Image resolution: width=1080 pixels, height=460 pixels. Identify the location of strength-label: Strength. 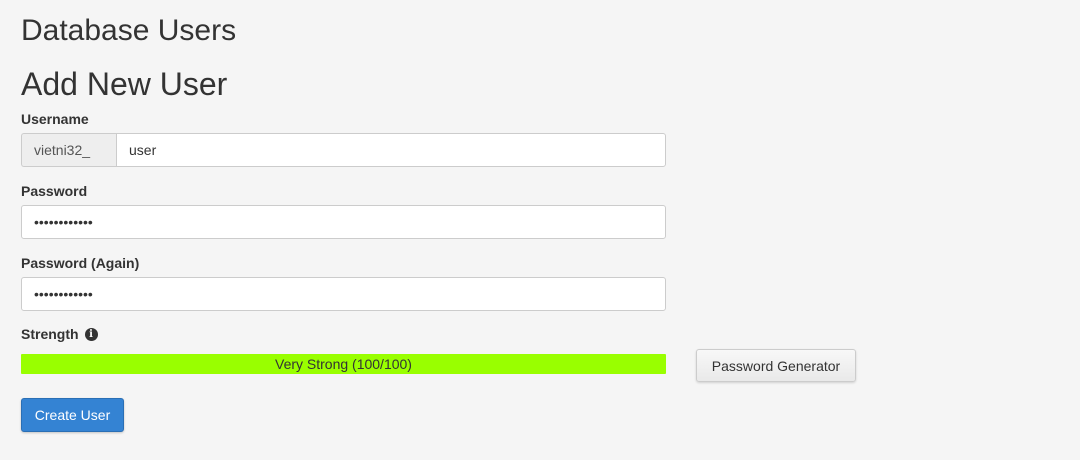
(50, 334).